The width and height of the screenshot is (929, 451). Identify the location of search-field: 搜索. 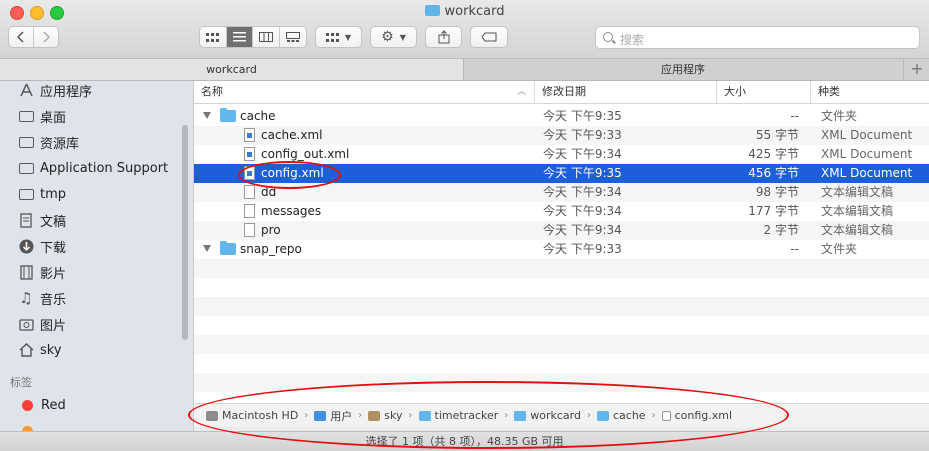
(757, 37).